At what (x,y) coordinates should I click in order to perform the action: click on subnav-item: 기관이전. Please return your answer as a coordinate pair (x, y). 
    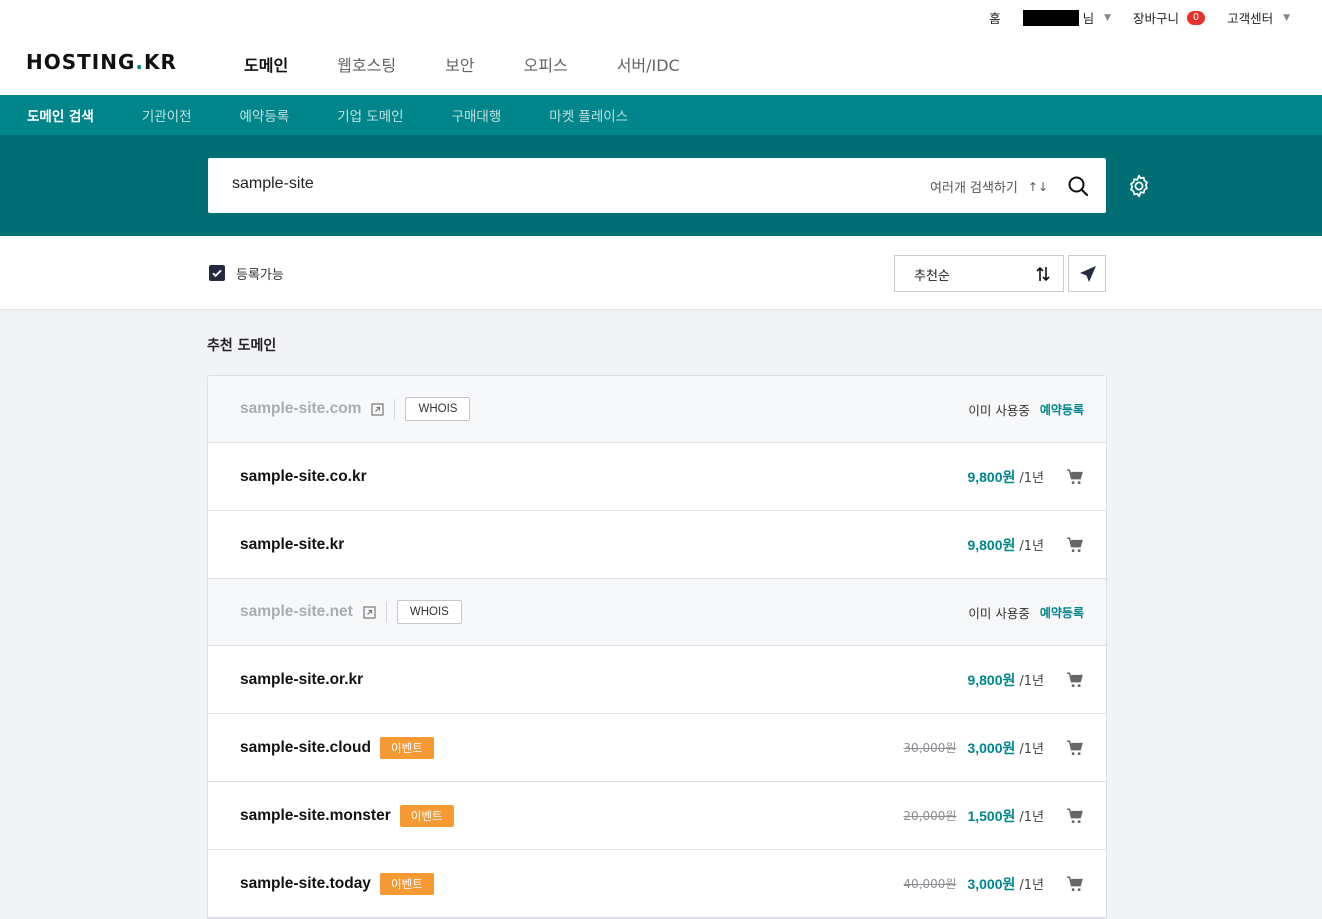
    Looking at the image, I should click on (167, 115).